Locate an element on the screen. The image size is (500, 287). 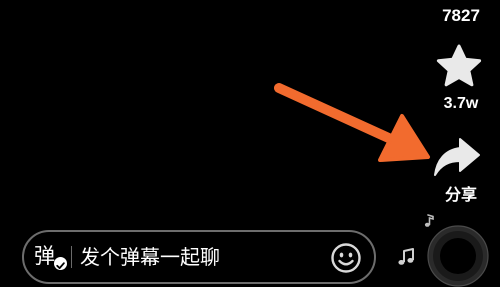
favorite-count: 3.7w is located at coordinates (461, 103).